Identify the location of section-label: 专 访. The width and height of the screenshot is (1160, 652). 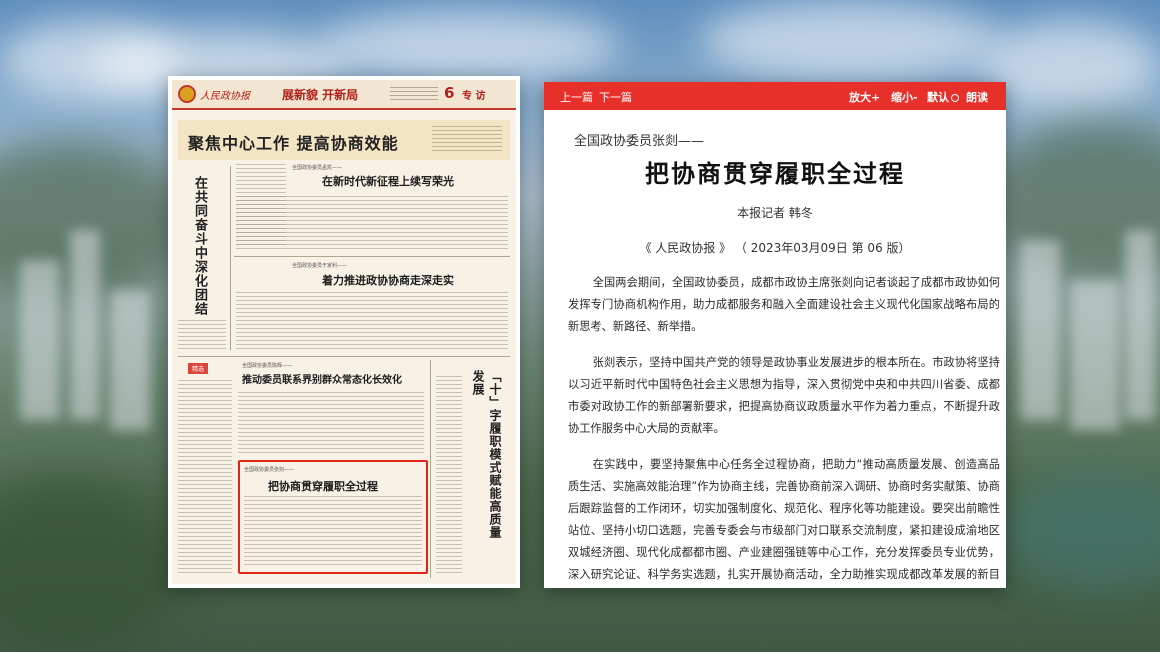
(474, 96).